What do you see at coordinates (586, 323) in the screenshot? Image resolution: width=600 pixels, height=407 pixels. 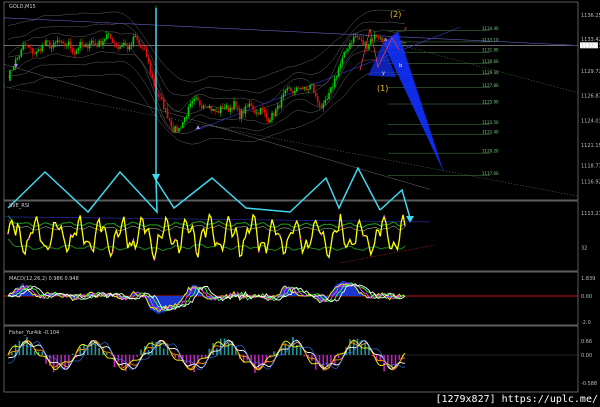 I see `macd-tick-label: -2.0` at bounding box center [586, 323].